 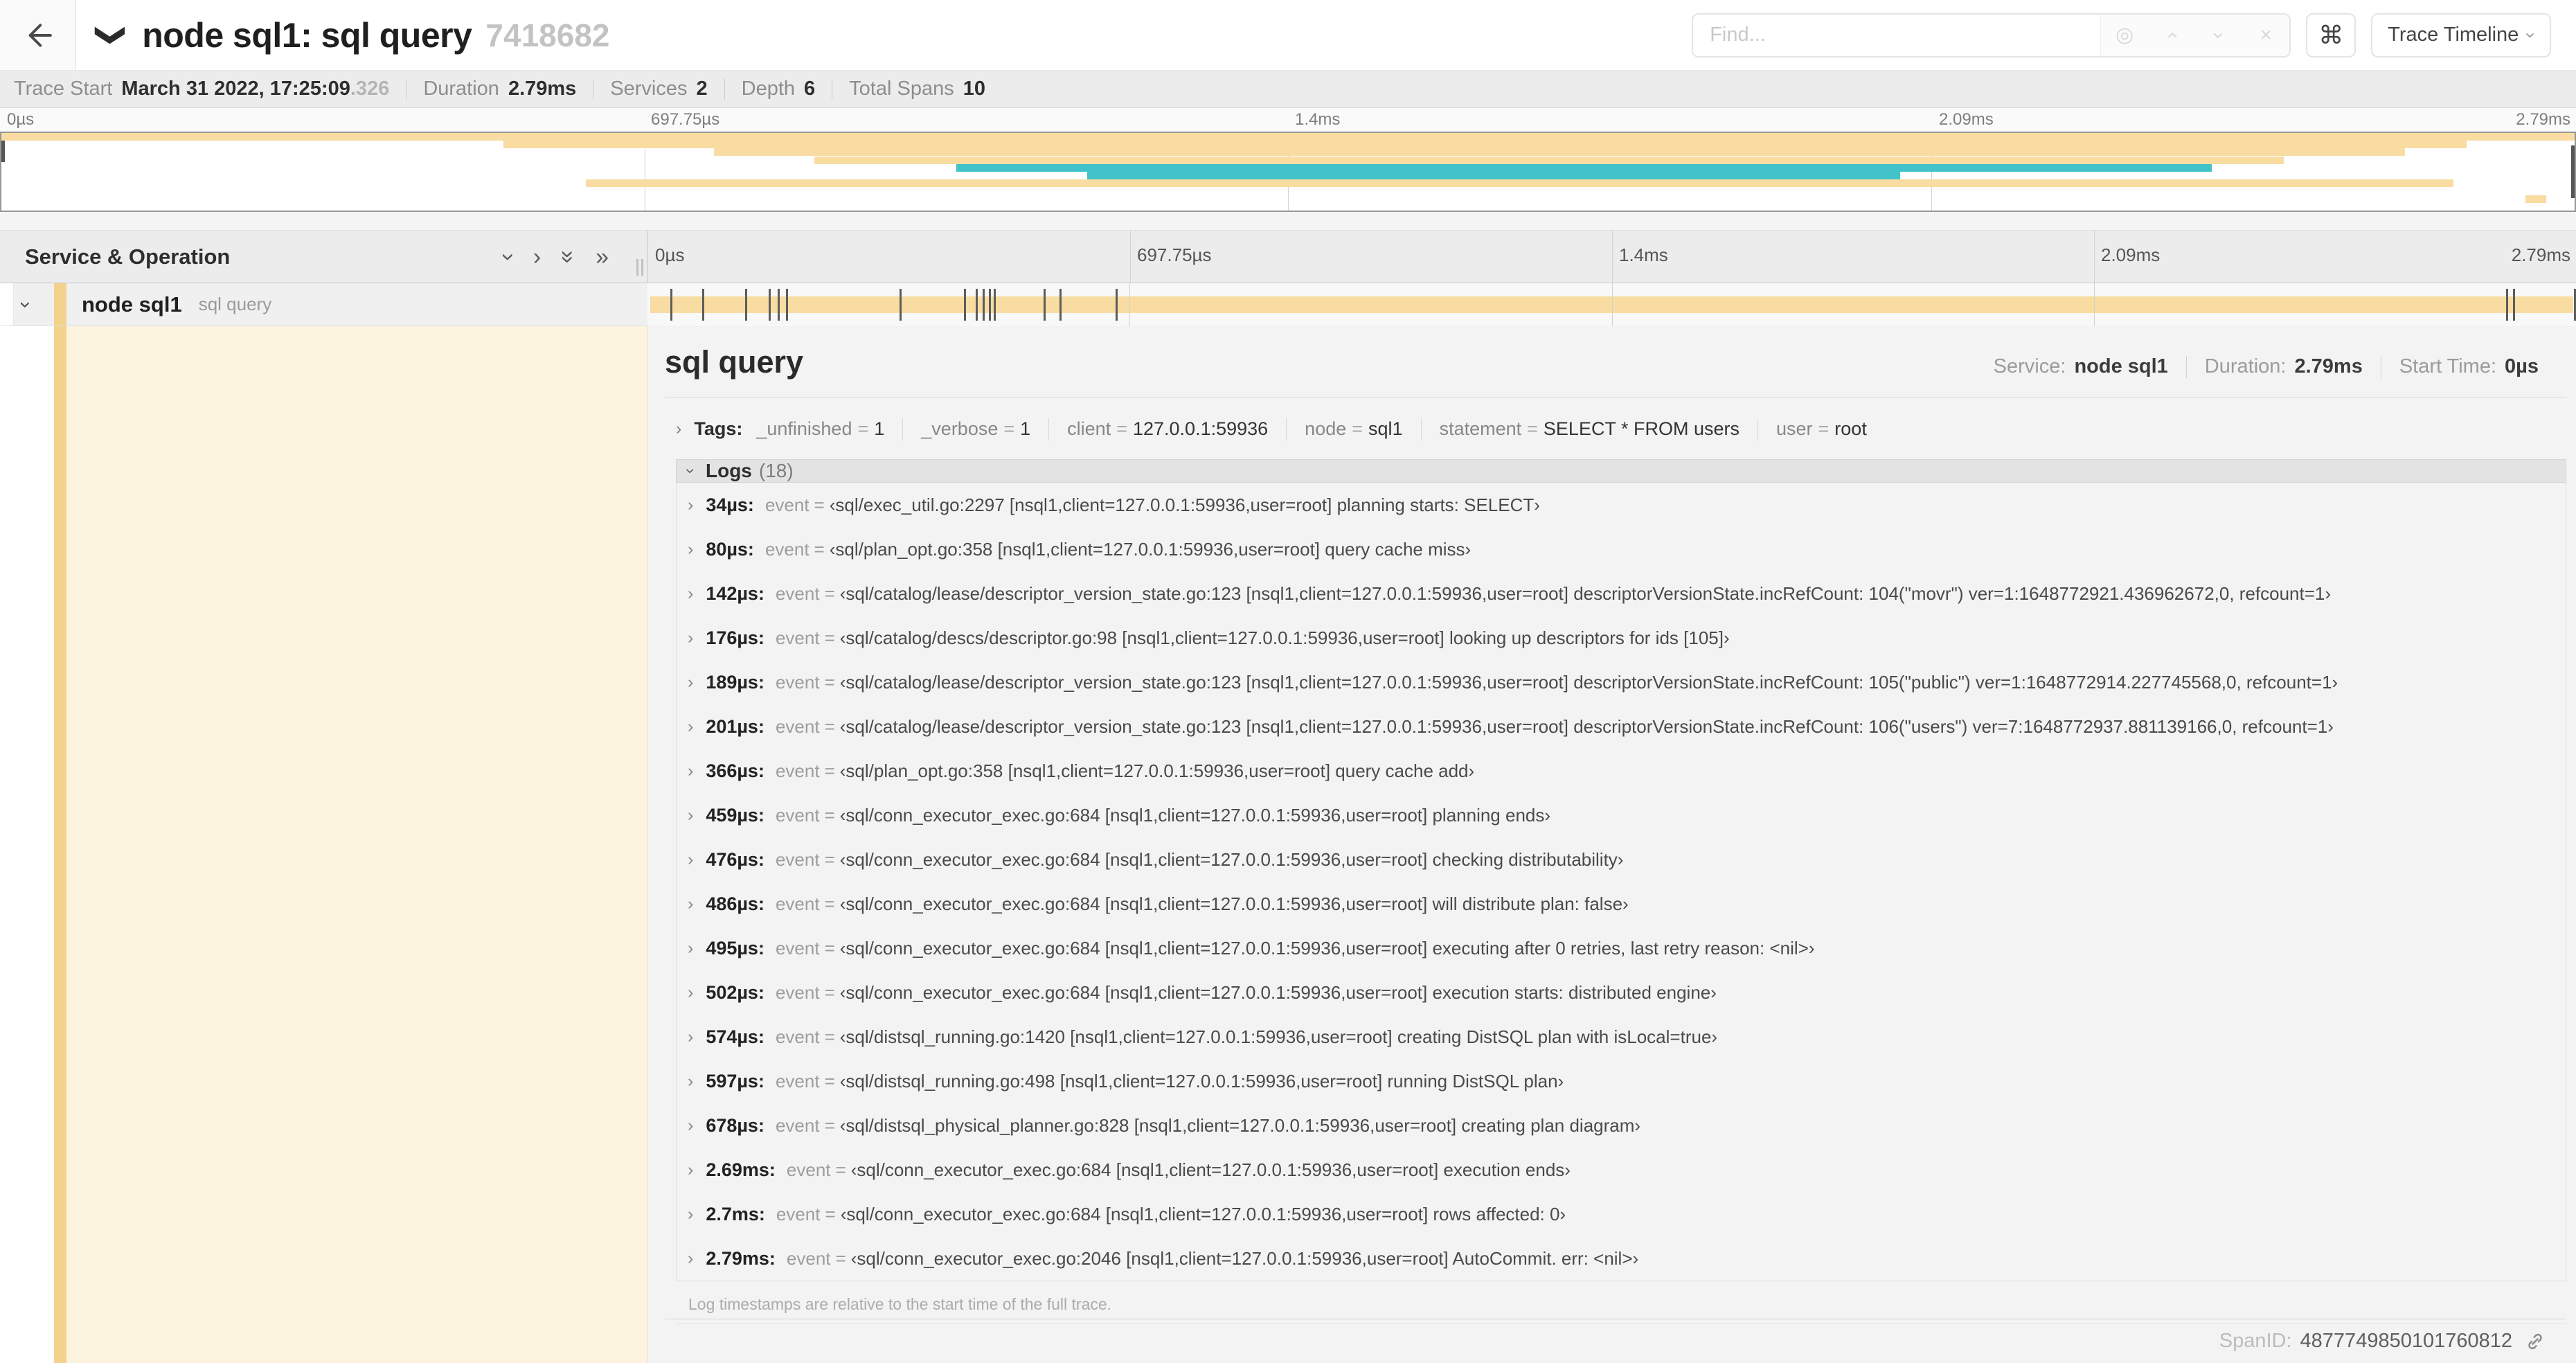 I want to click on focus-match-icon: ◎, so click(x=2124, y=35).